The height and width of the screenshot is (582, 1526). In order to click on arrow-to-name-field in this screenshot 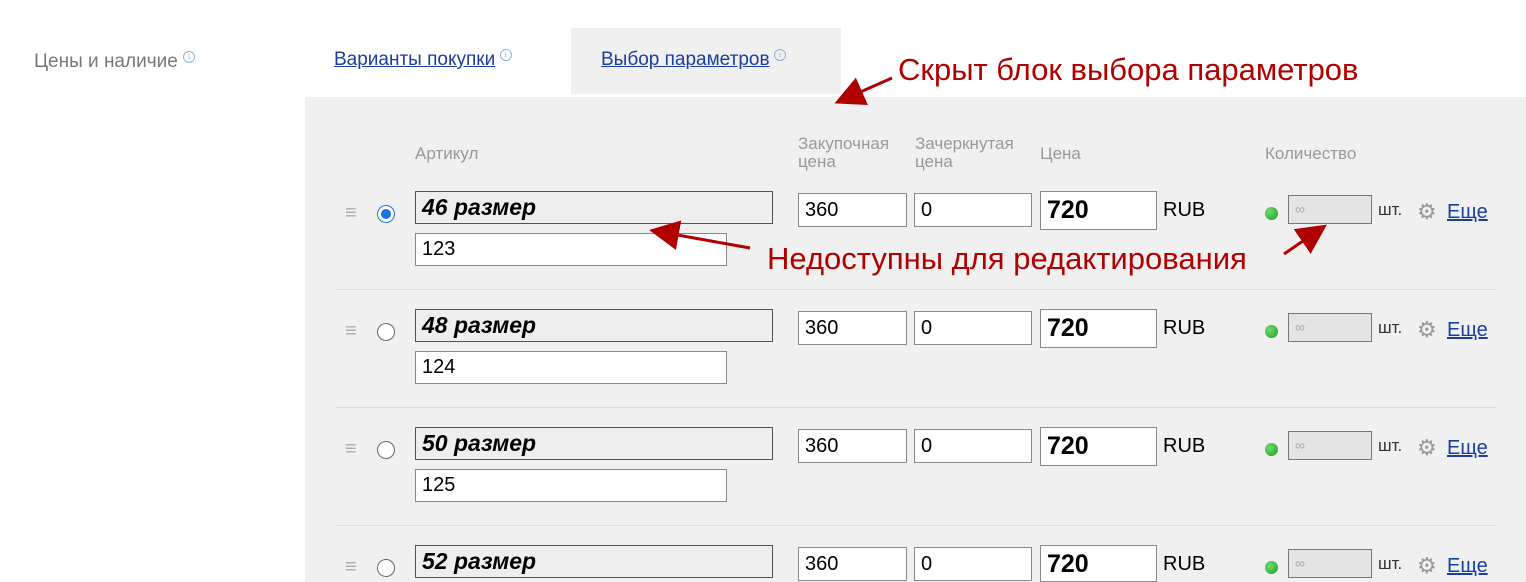, I will do `click(700, 235)`.